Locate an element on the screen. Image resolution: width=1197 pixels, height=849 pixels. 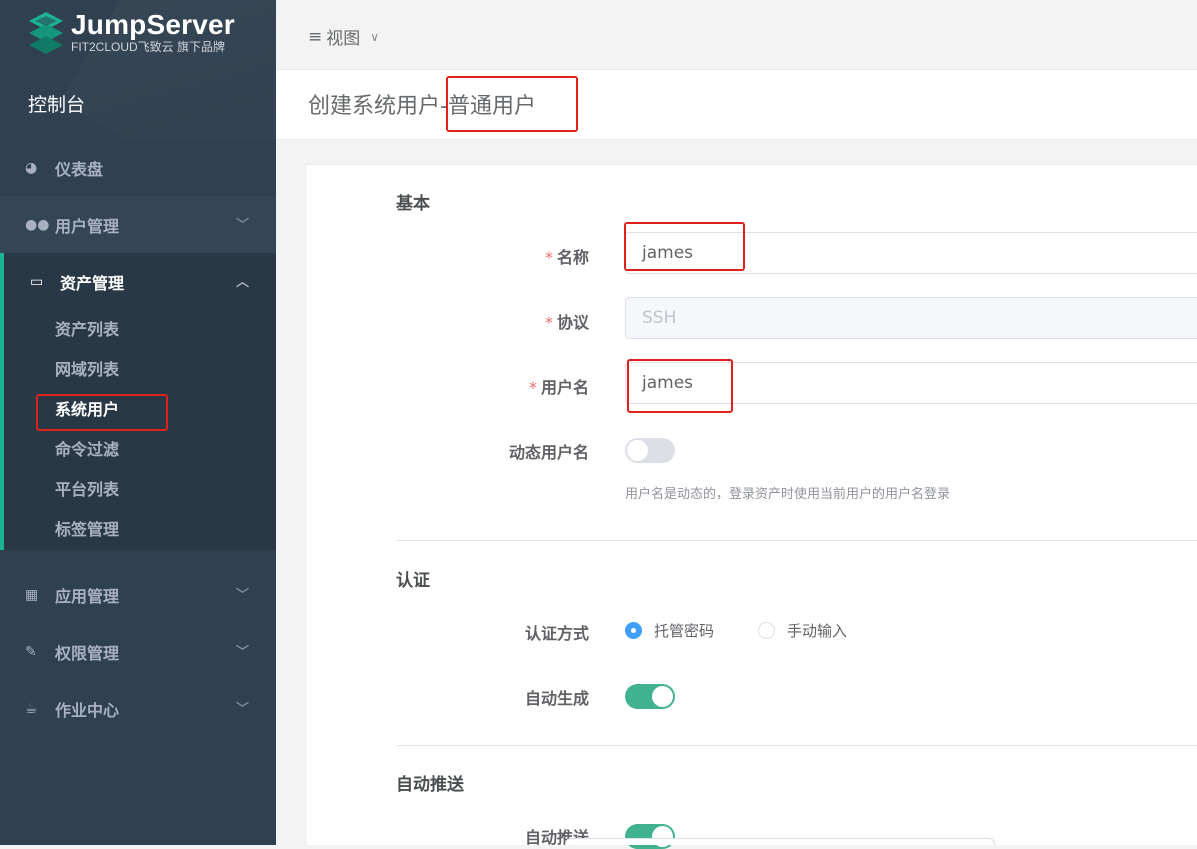
radio-label: 手动输入 is located at coordinates (817, 631).